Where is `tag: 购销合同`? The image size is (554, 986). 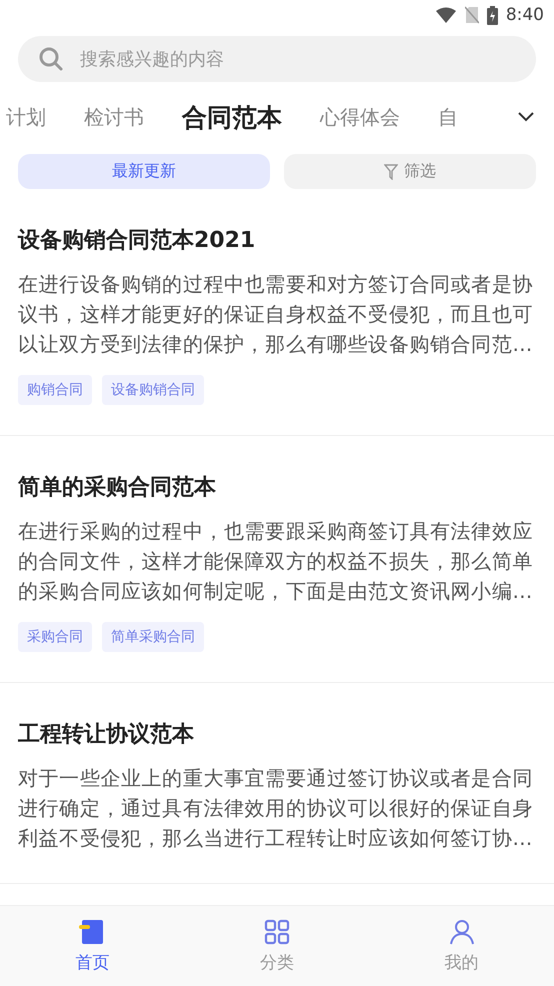
tag: 购销合同 is located at coordinates (55, 390).